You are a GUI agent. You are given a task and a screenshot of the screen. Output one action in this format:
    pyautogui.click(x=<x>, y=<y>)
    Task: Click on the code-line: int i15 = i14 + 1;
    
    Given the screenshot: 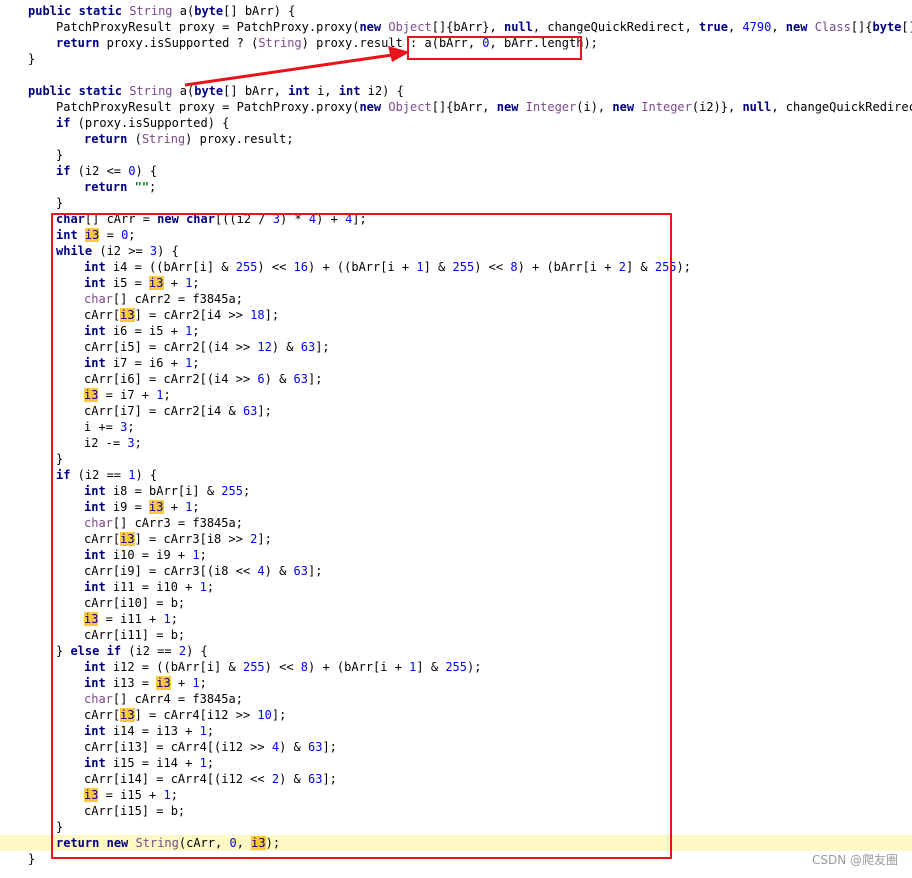 What is the action you would take?
    pyautogui.click(x=456, y=763)
    